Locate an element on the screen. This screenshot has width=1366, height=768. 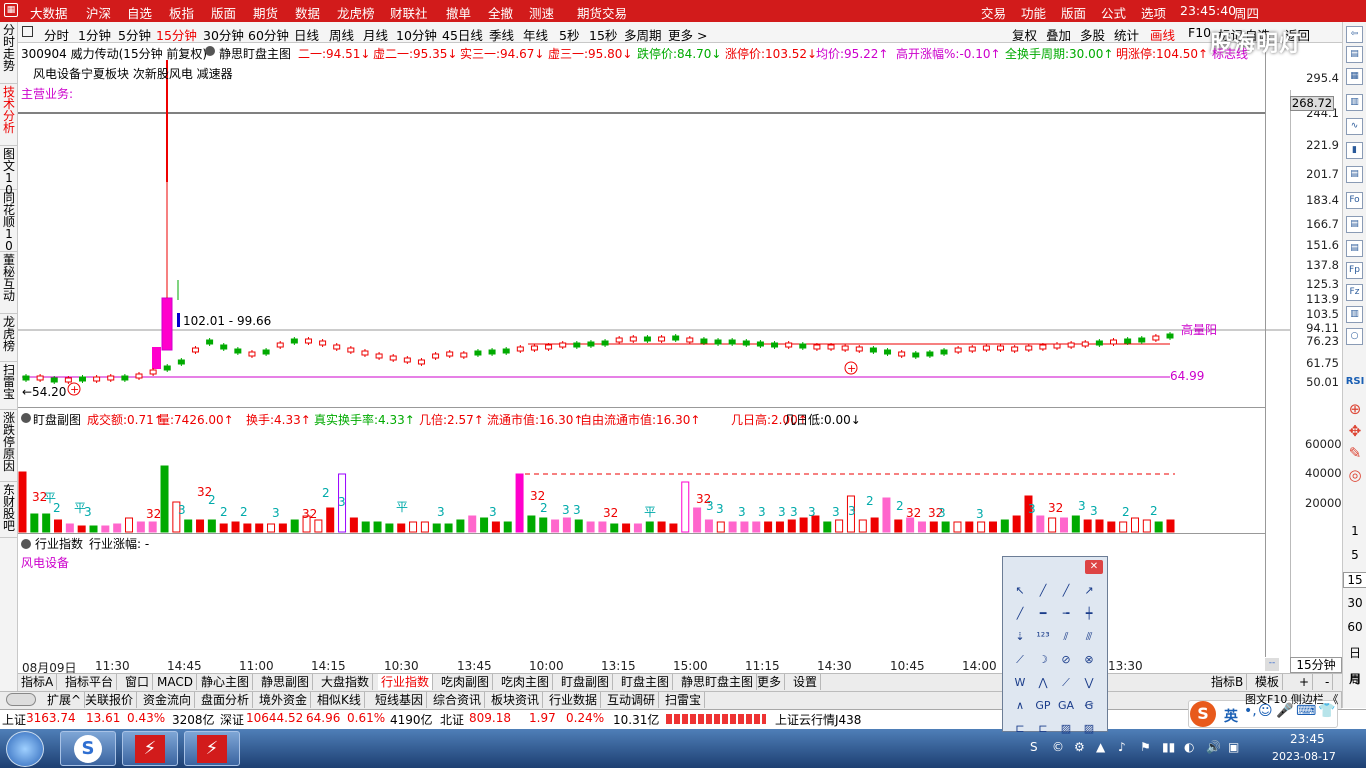
right-tool-icon-6: ▤ is located at coordinates (1354, 174).